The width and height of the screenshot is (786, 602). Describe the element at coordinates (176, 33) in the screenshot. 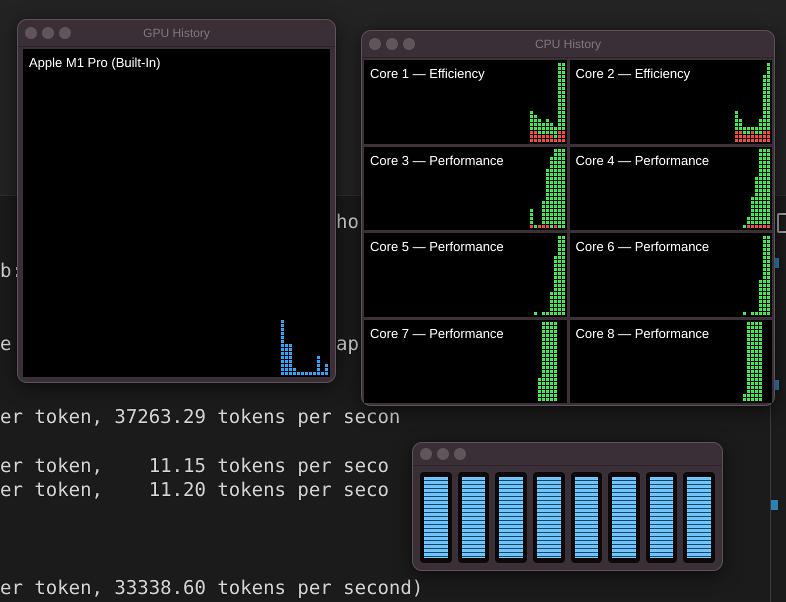

I see `window-title: GPU History` at that location.